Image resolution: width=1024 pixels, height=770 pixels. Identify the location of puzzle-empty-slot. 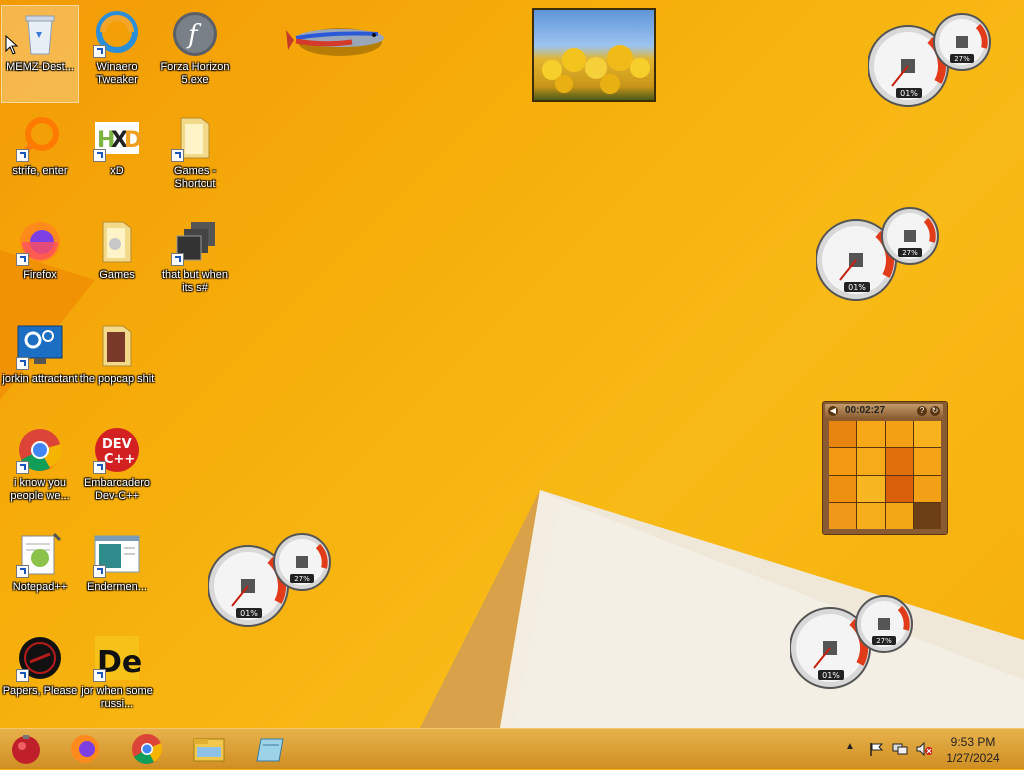
(927, 515).